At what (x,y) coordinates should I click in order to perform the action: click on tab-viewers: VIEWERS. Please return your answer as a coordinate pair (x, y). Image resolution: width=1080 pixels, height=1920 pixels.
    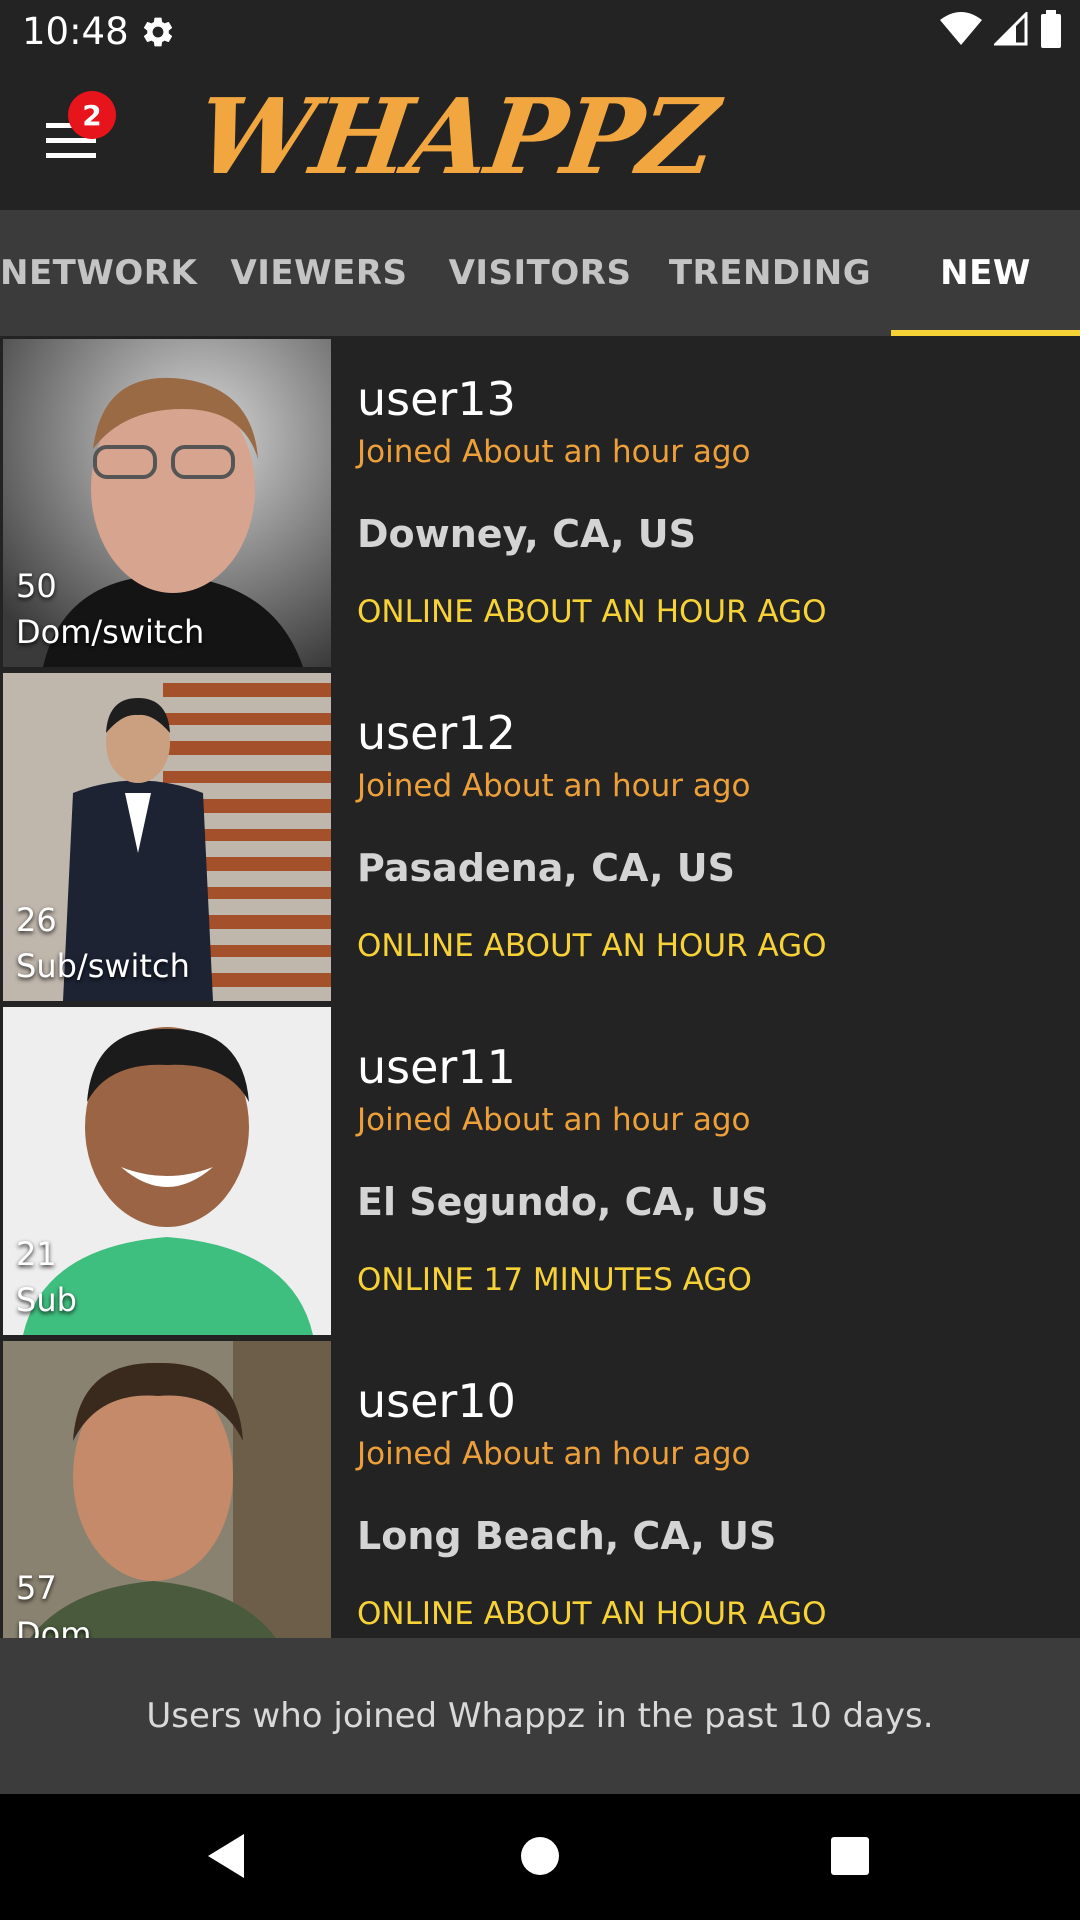
    Looking at the image, I should click on (319, 273).